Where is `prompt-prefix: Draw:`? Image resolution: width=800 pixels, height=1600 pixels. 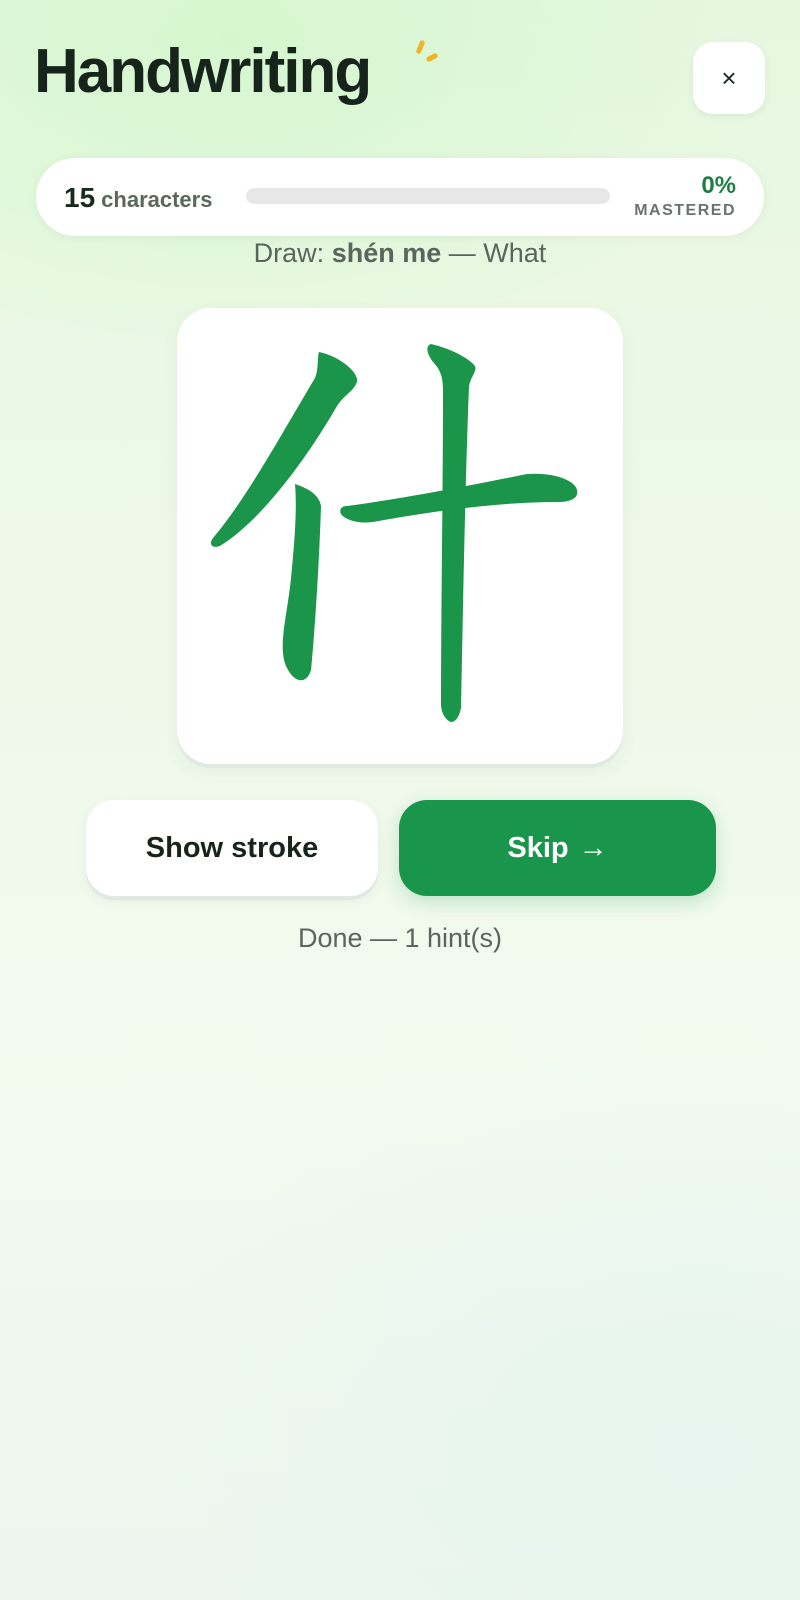
prompt-prefix: Draw: is located at coordinates (289, 253).